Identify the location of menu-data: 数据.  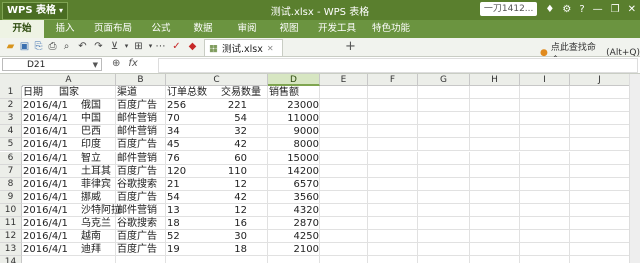
(203, 29).